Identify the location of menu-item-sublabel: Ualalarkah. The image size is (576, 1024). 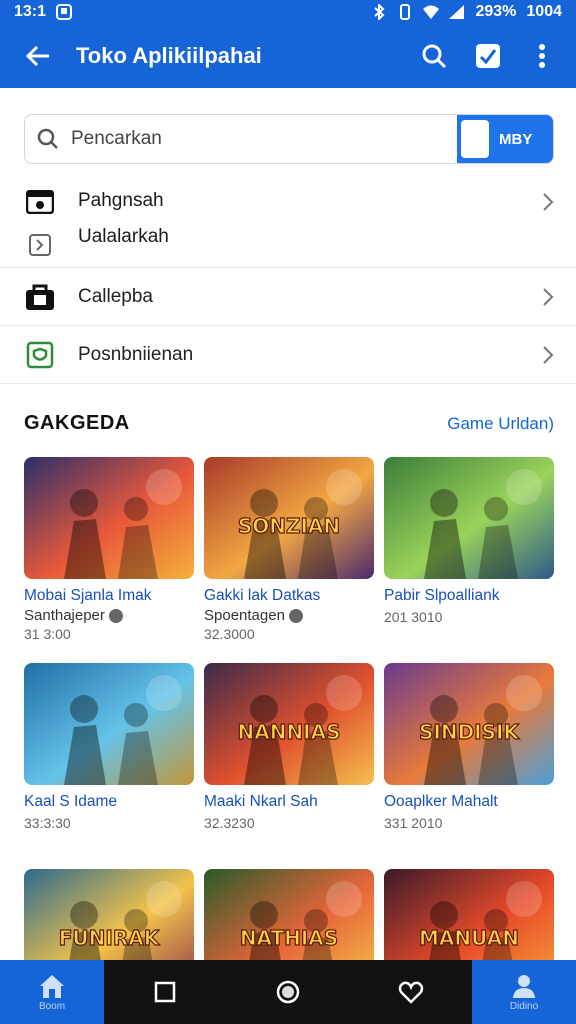
(123, 236).